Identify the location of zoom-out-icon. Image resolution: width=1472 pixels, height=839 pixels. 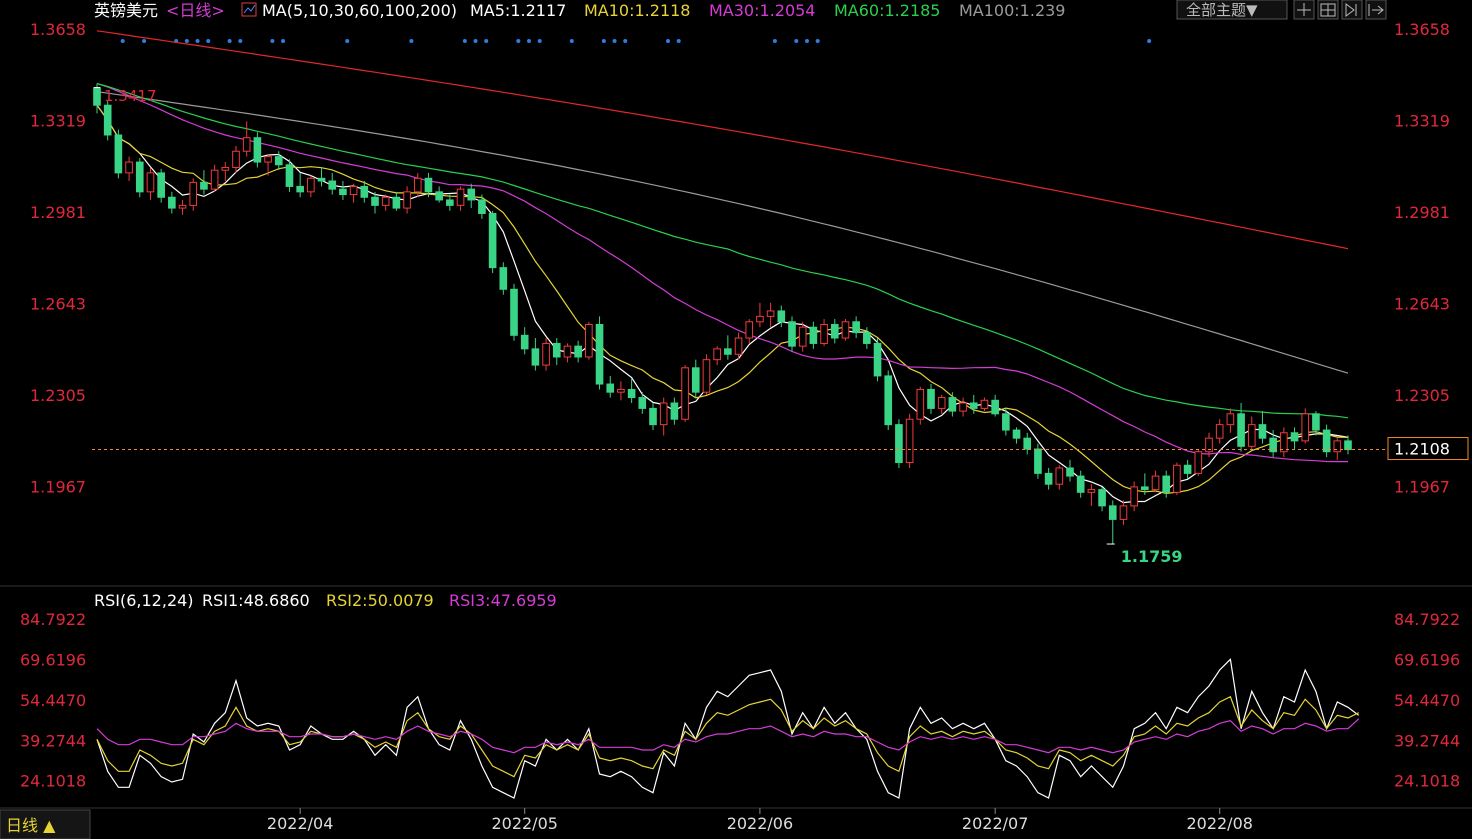
(1376, 10).